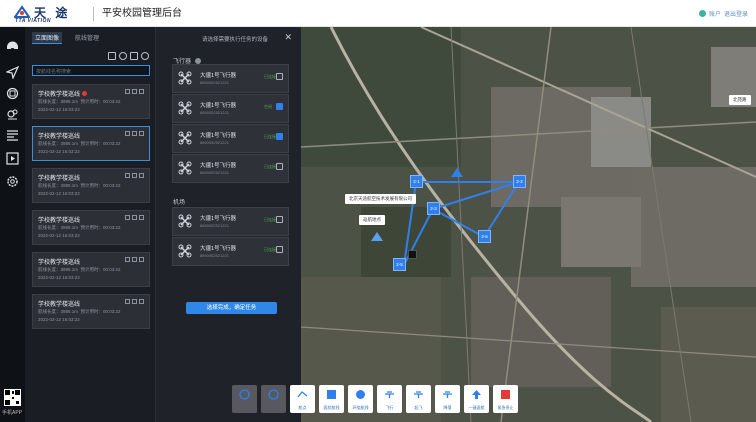 Image resolution: width=756 pixels, height=422 pixels. I want to click on settings-icon, so click(12, 181).